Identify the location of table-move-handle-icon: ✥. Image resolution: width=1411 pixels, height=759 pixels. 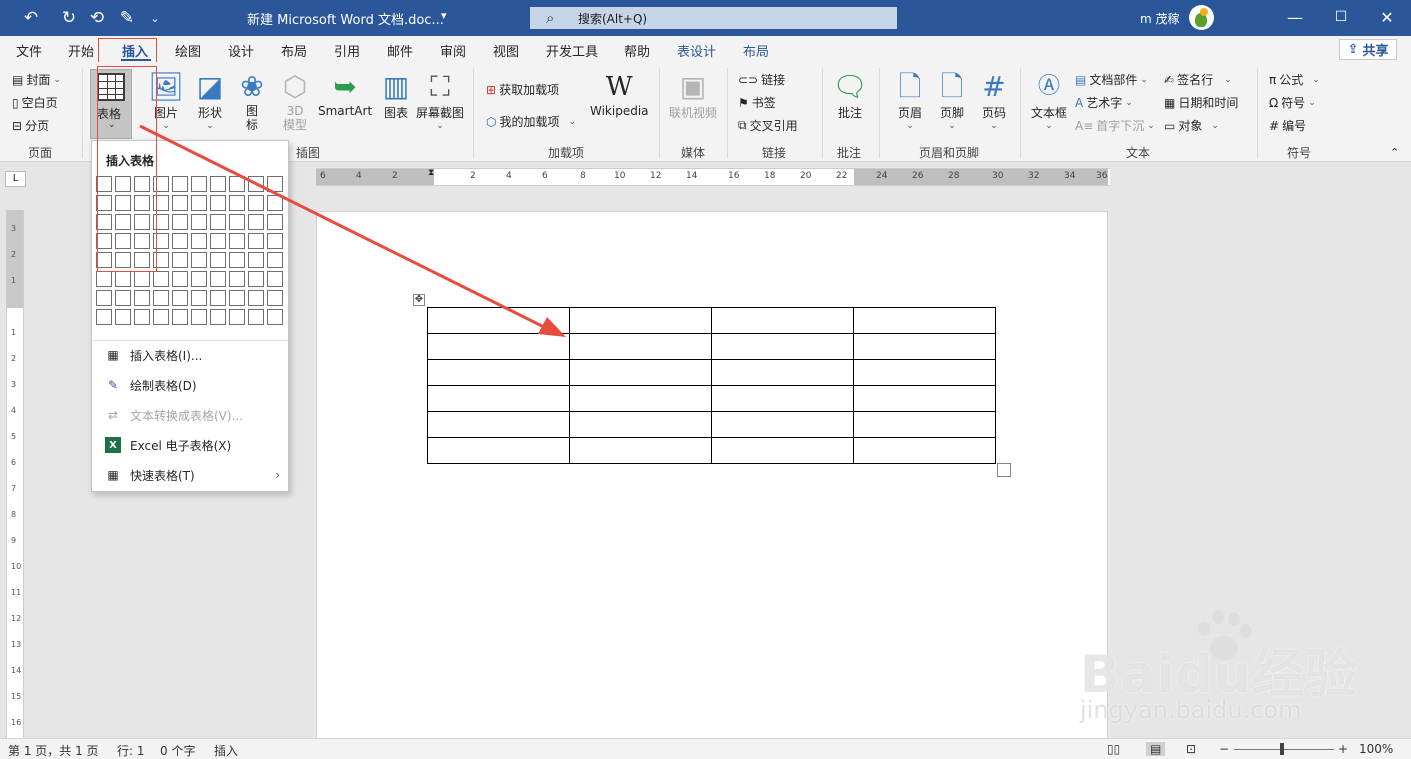
(419, 300).